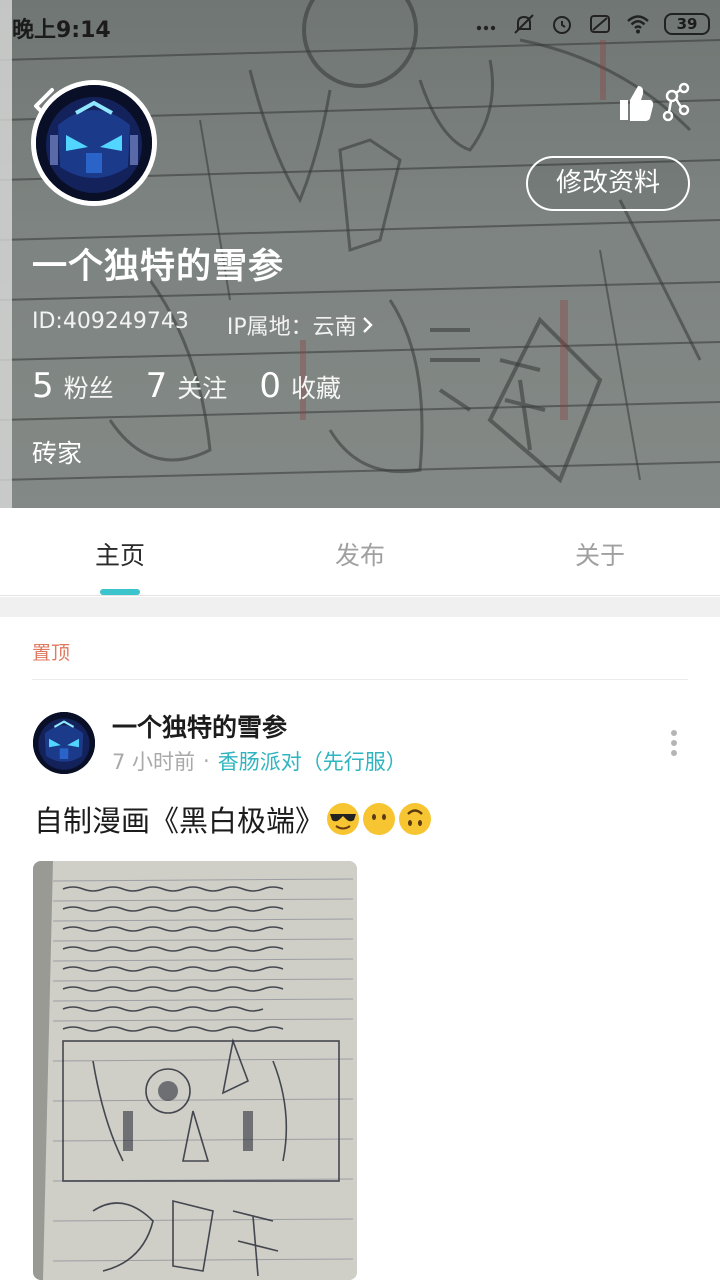 Image resolution: width=720 pixels, height=1280 pixels. What do you see at coordinates (270, 386) in the screenshot?
I see `stat-favorites-value: 0` at bounding box center [270, 386].